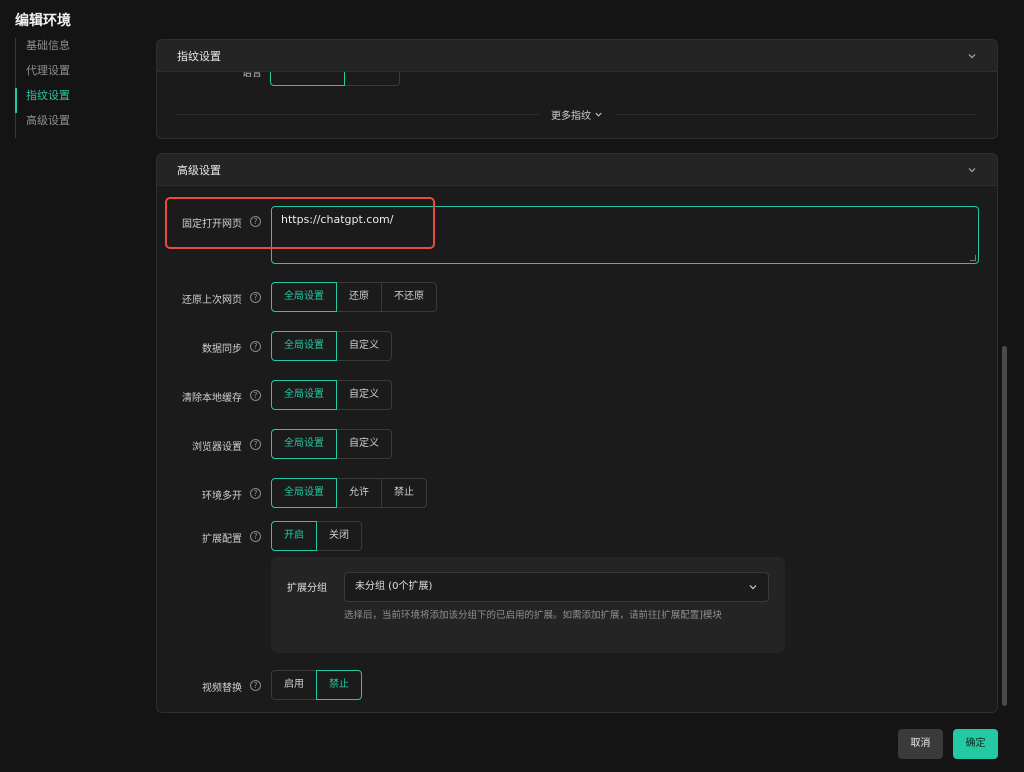 This screenshot has width=1024, height=772. Describe the element at coordinates (294, 536) in the screenshot. I see `extensions-option-on: 开启` at that location.